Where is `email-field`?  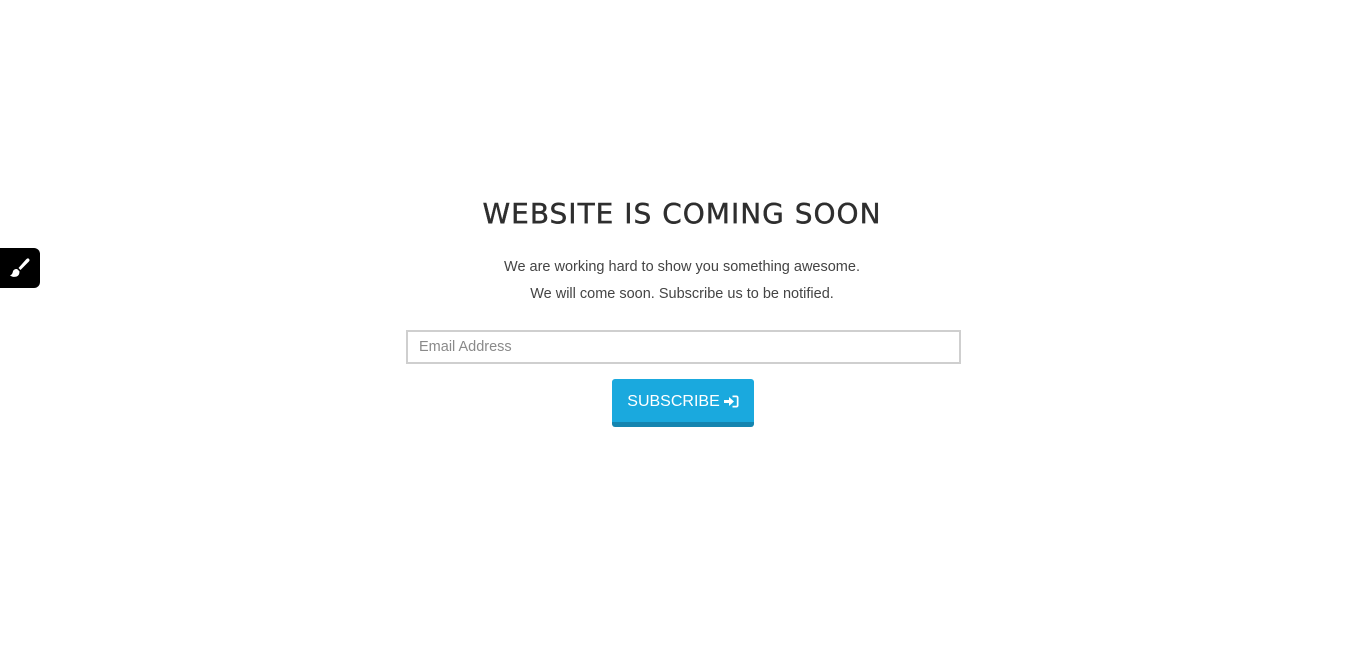 email-field is located at coordinates (683, 347).